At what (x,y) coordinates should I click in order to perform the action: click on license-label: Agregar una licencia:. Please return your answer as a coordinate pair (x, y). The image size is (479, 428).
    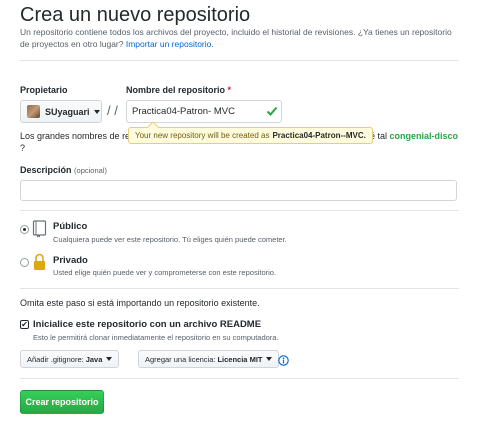
    Looking at the image, I should click on (180, 359).